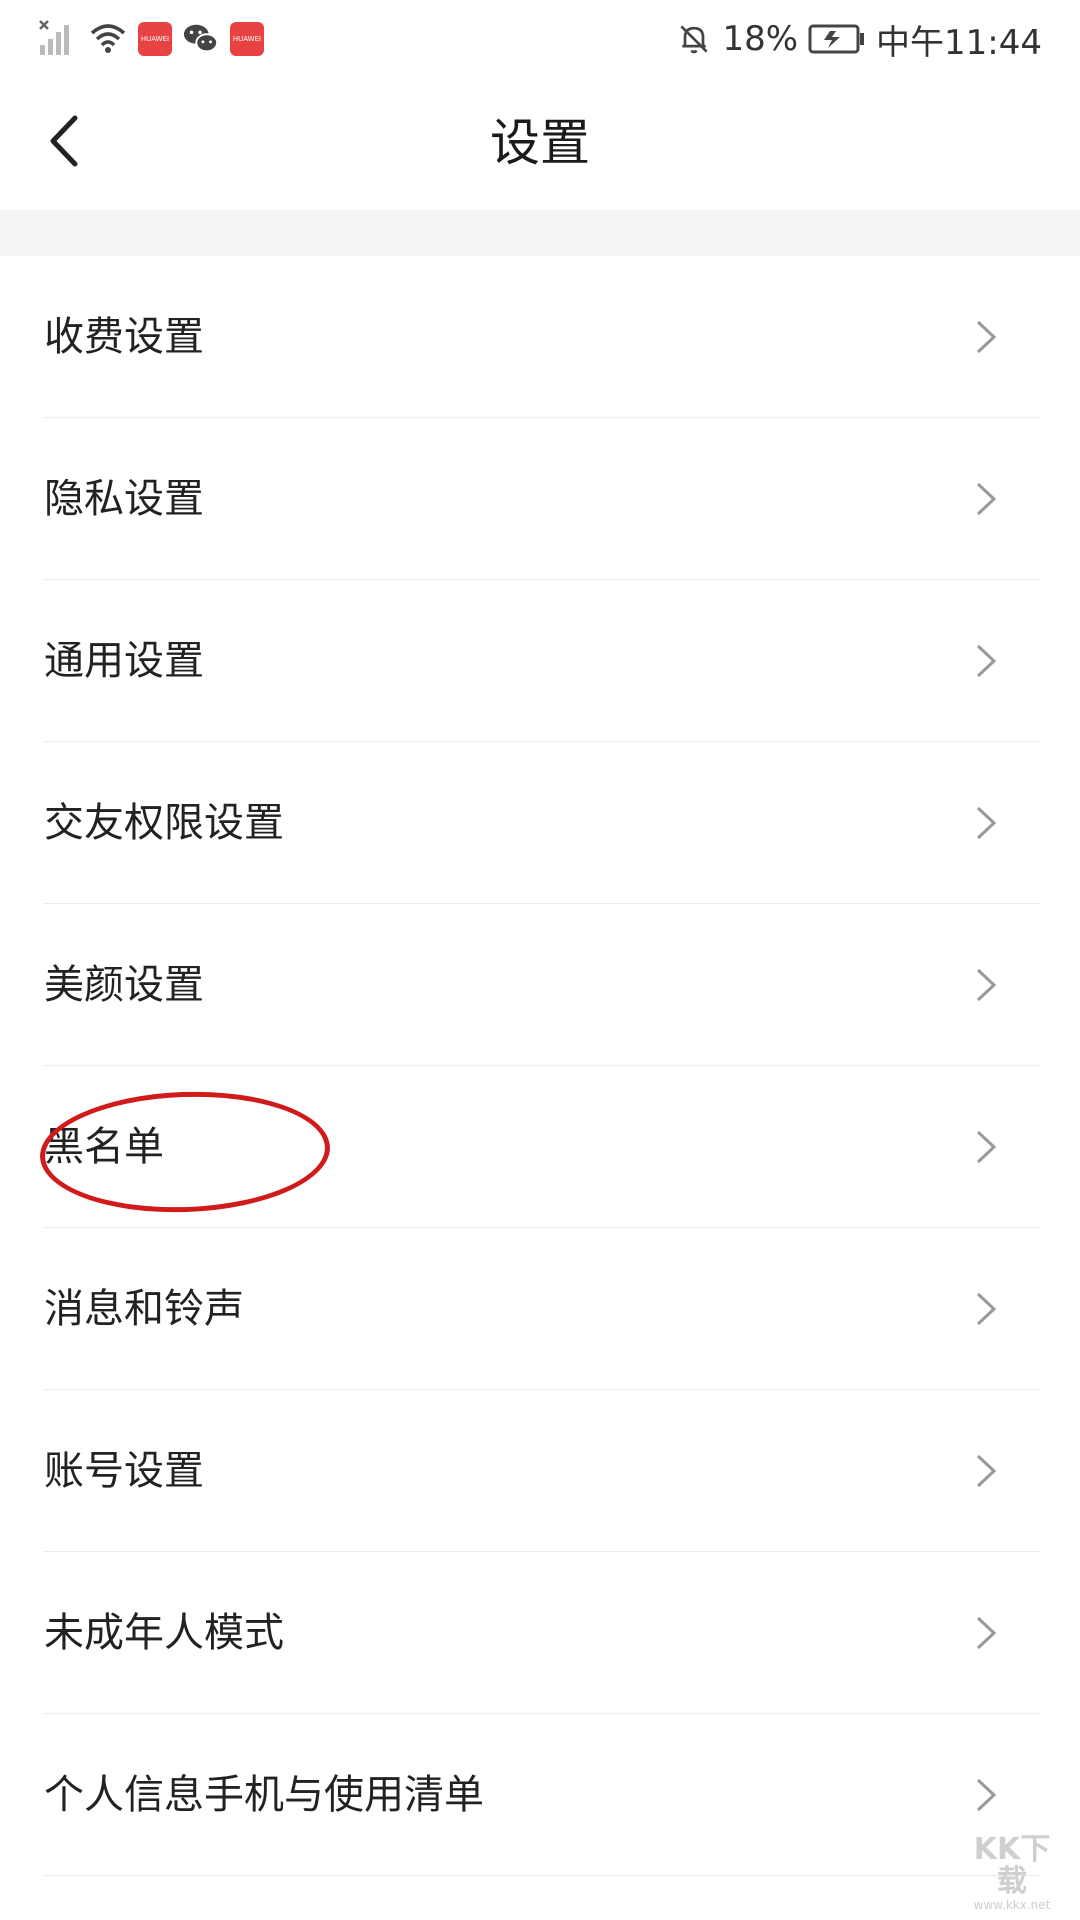 The width and height of the screenshot is (1080, 1920). Describe the element at coordinates (540, 1309) in the screenshot. I see `settings-item-messages-ringtone: 消息和铃声` at that location.